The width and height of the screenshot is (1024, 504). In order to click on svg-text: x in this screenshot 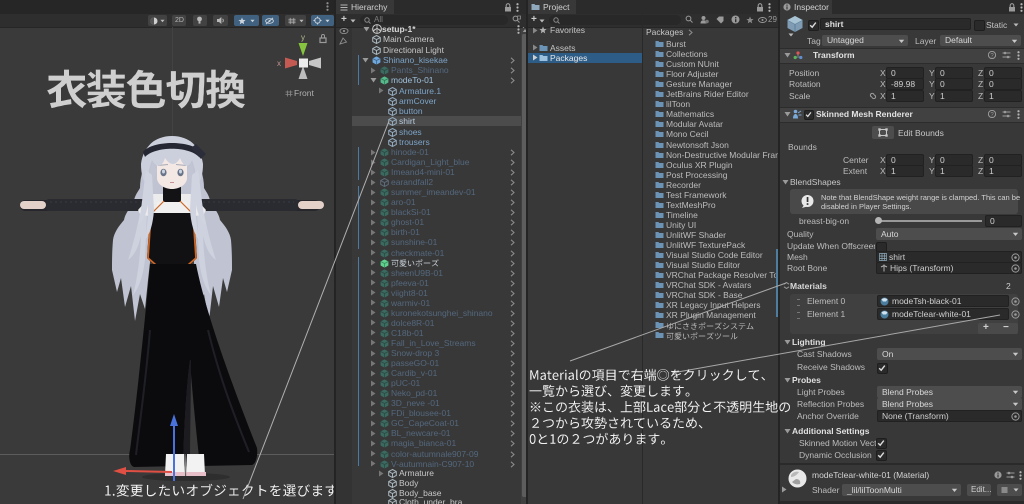, I will do `click(279, 63)`.